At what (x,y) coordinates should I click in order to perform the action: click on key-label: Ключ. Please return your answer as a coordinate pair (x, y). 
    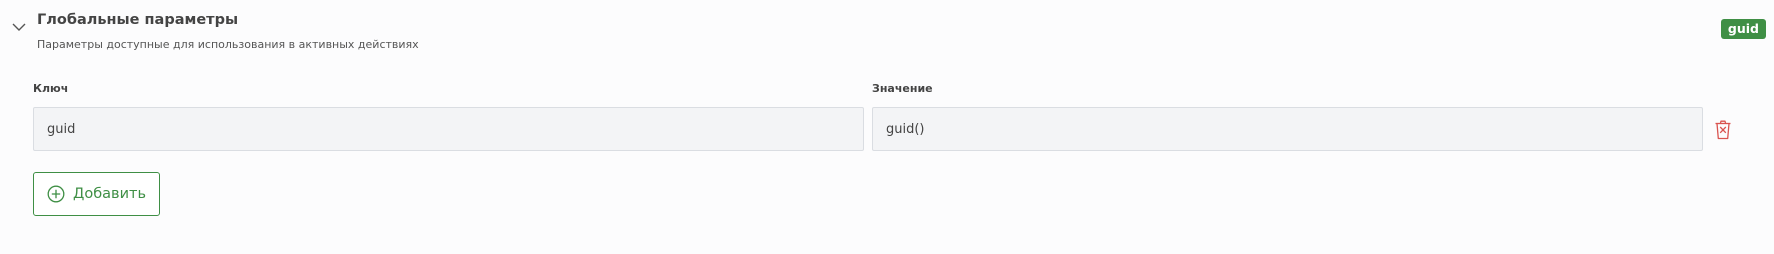
    Looking at the image, I should click on (51, 88).